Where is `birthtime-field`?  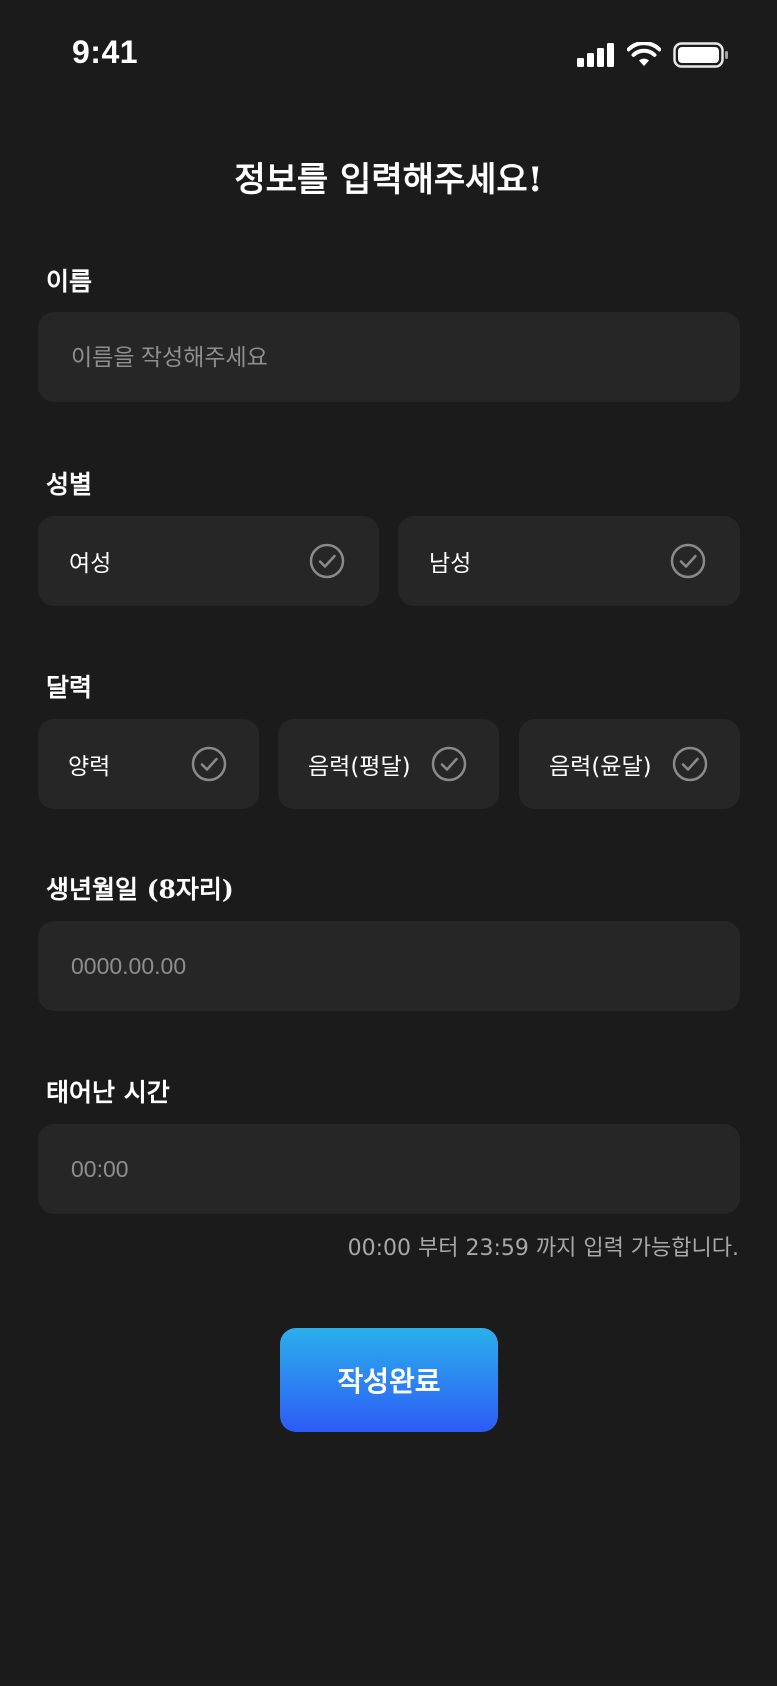
birthtime-field is located at coordinates (389, 1169).